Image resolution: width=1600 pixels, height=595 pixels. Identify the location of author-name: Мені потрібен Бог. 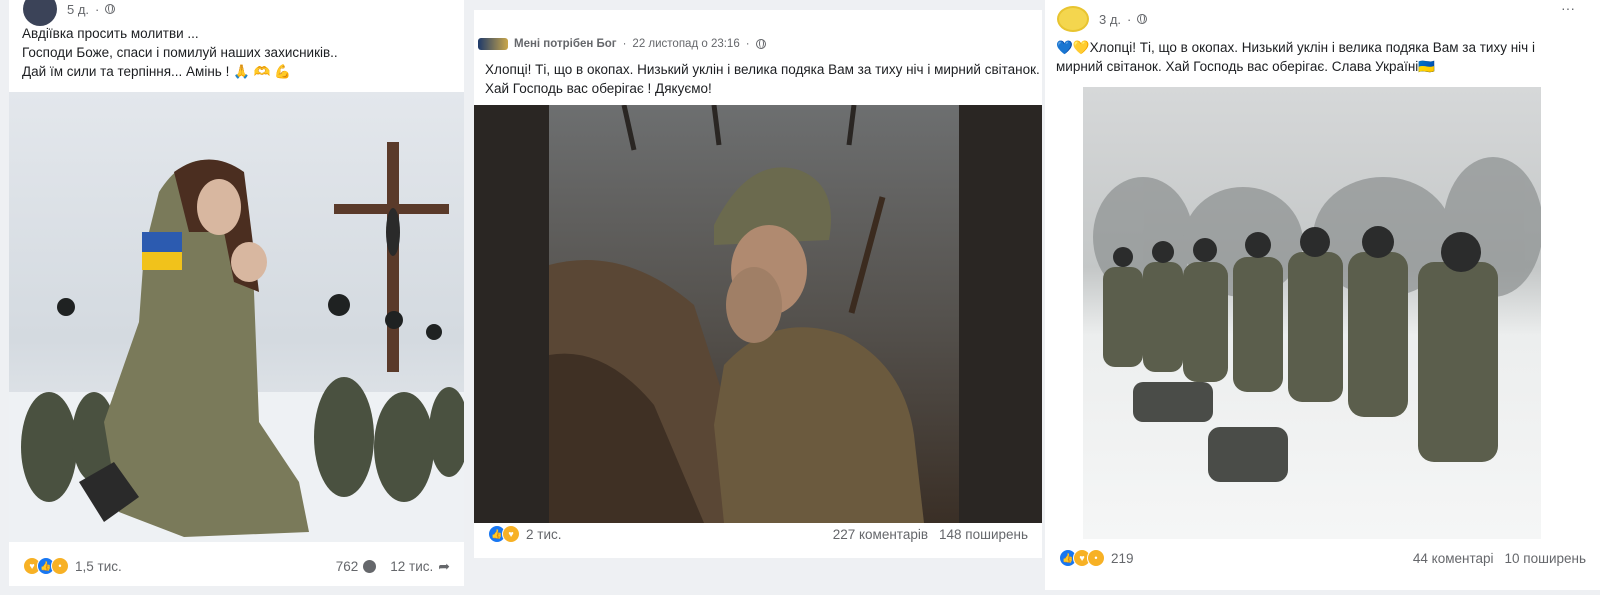
(565, 44).